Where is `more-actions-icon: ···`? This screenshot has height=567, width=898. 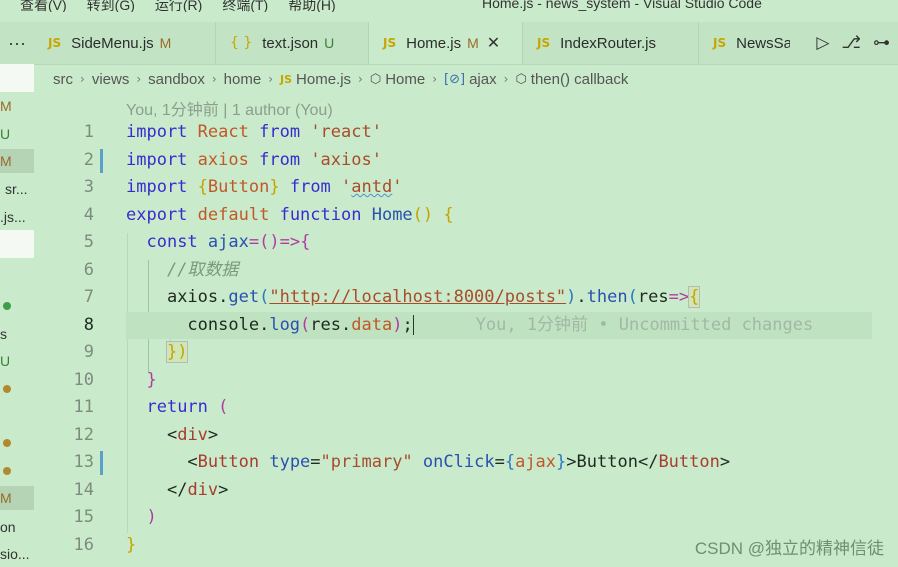 more-actions-icon: ··· is located at coordinates (17, 43).